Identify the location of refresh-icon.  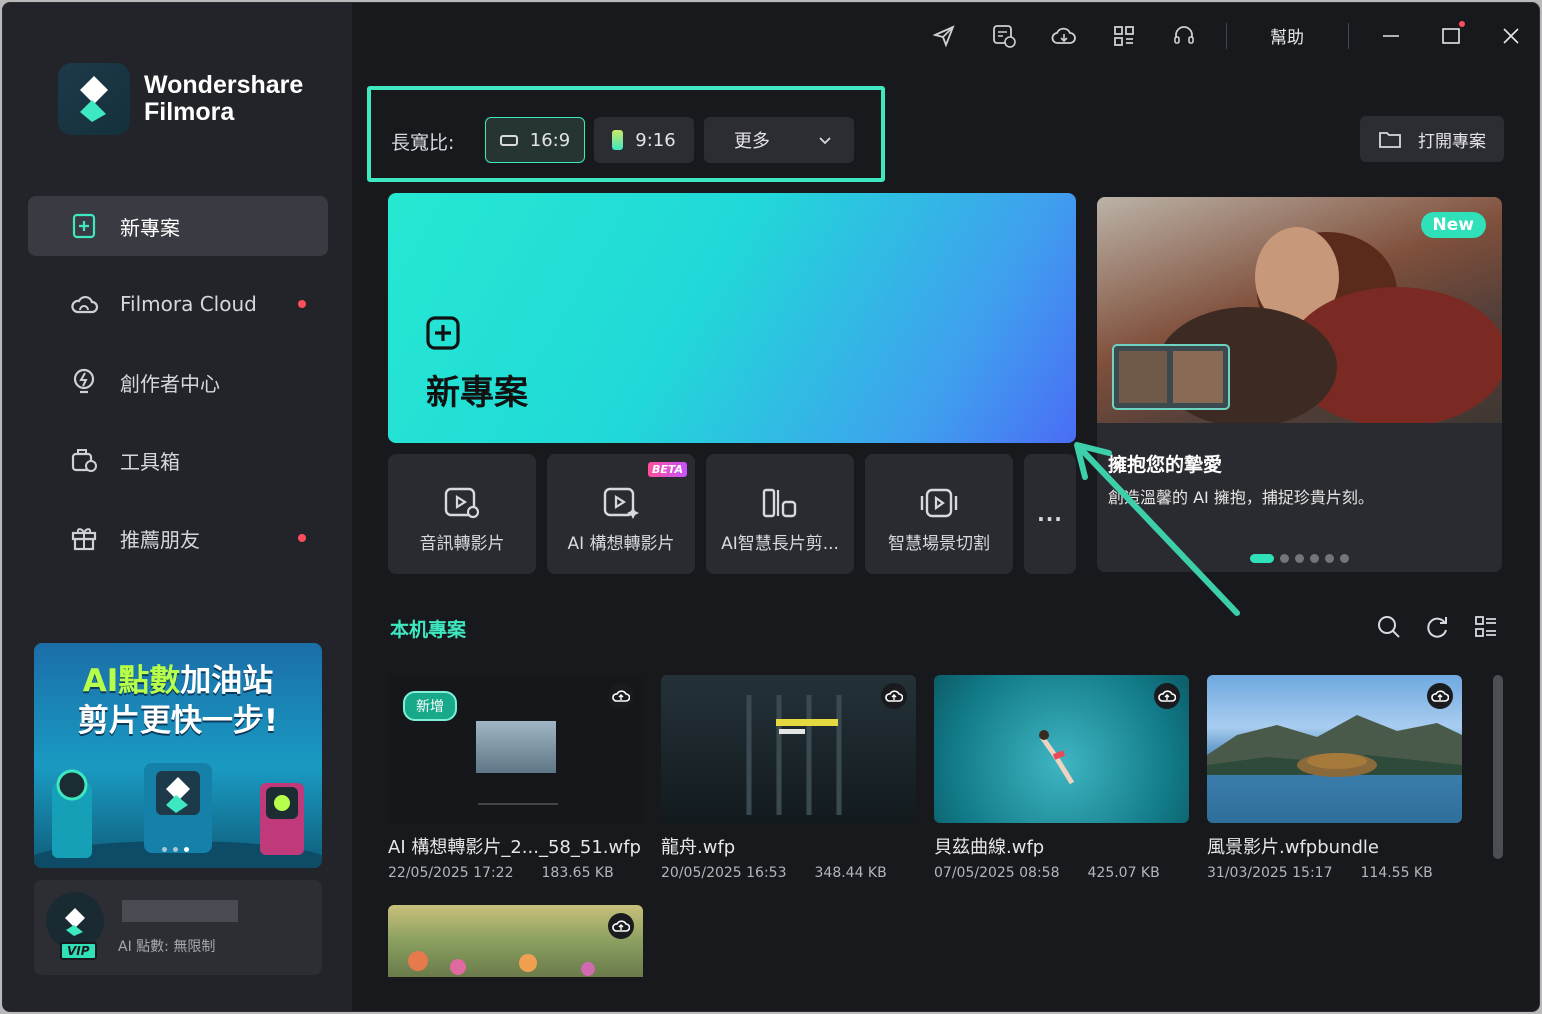
(1437, 627).